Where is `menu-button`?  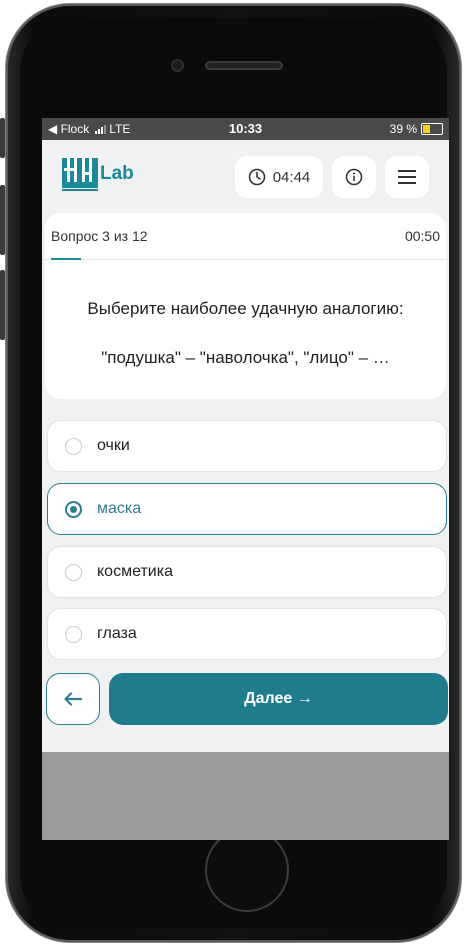
menu-button is located at coordinates (407, 177).